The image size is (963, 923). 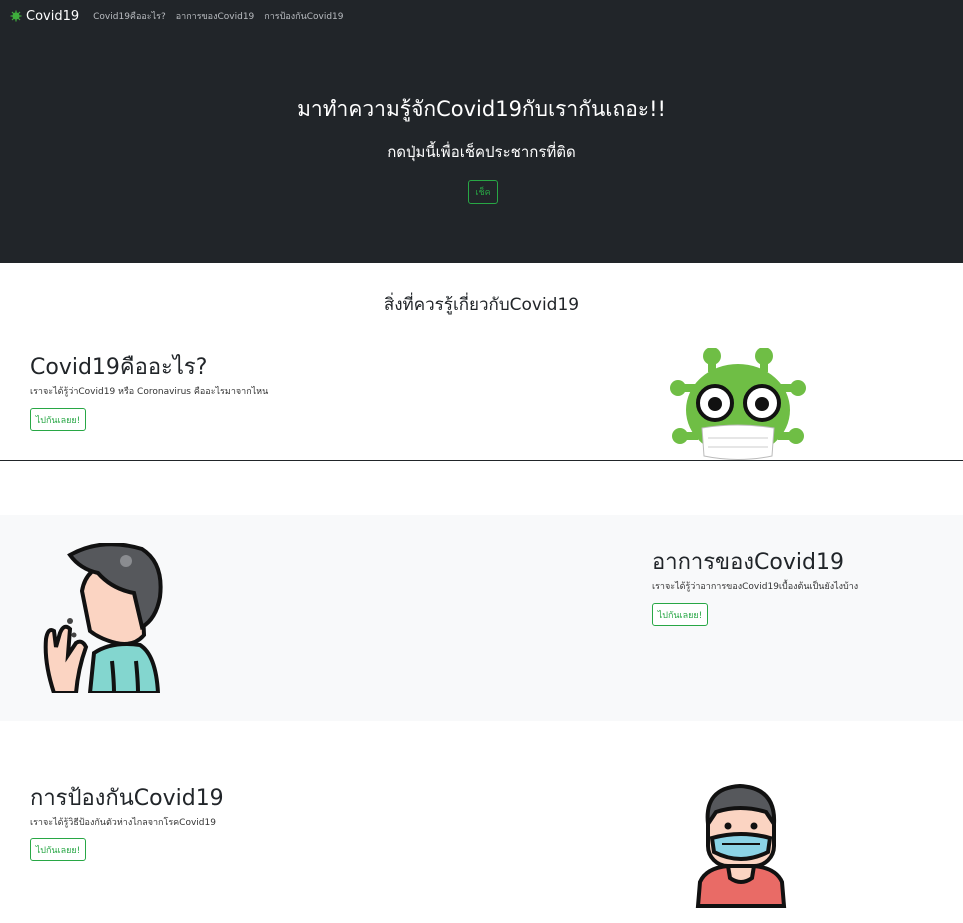 I want to click on brand-label: Covid19, so click(x=53, y=16).